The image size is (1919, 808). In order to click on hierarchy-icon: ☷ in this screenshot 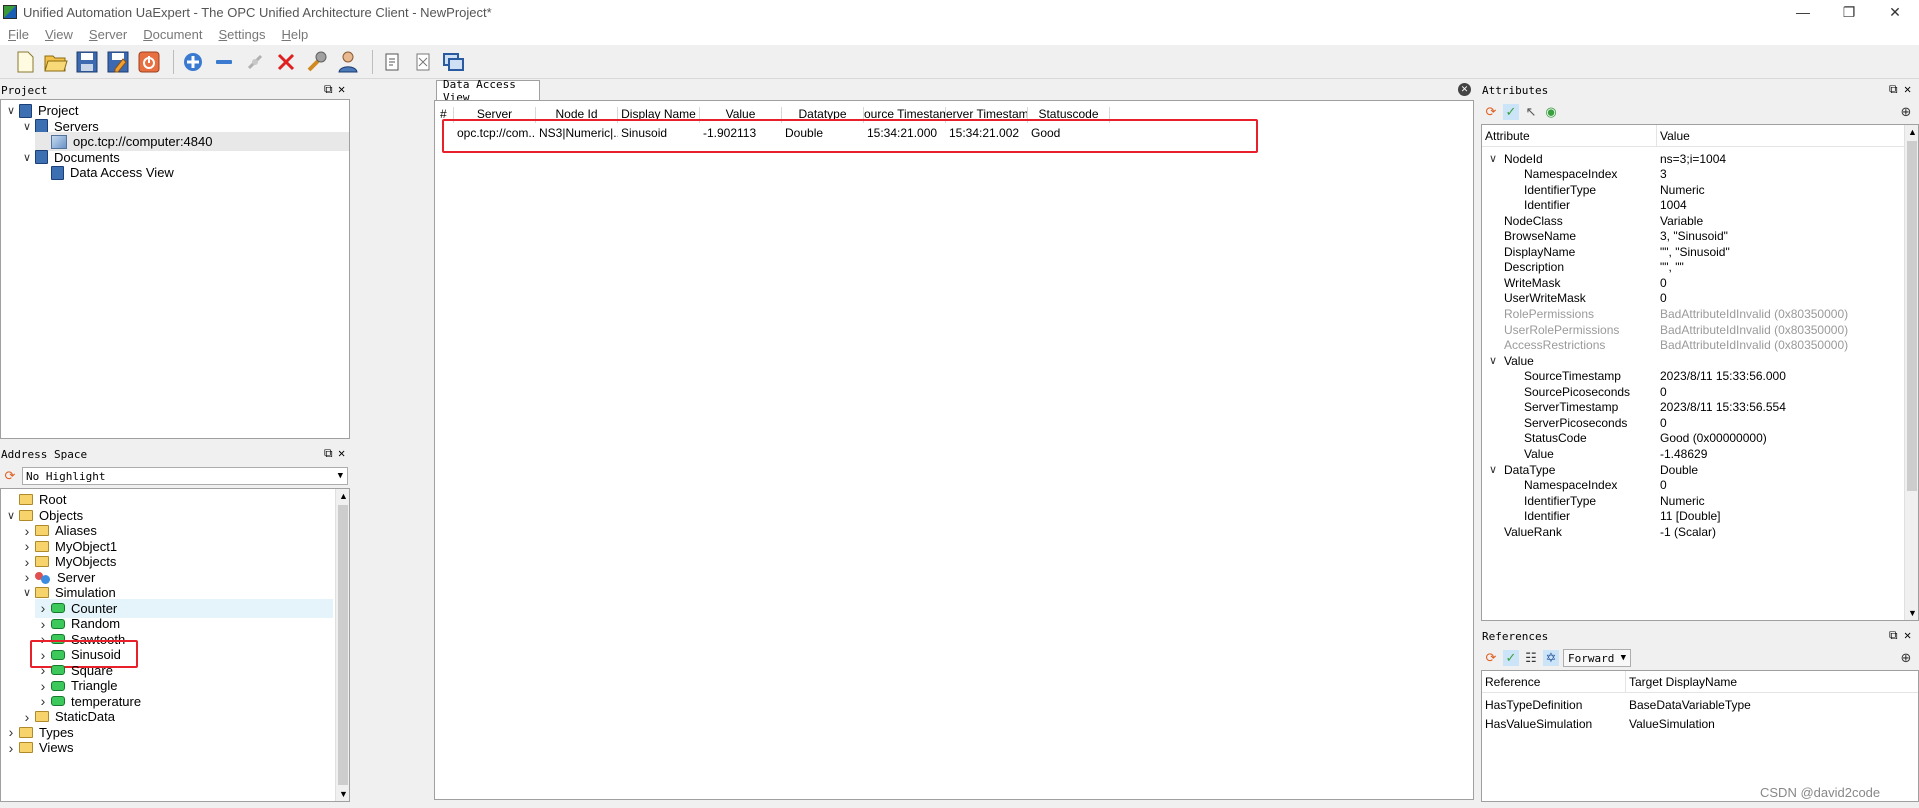, I will do `click(1531, 658)`.